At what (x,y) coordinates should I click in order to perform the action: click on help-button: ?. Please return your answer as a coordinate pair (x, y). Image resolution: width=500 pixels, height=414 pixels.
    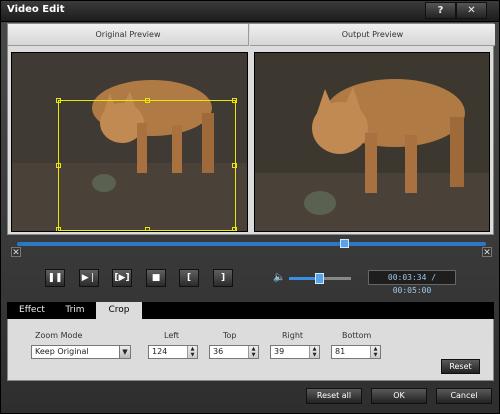
    Looking at the image, I should click on (440, 10).